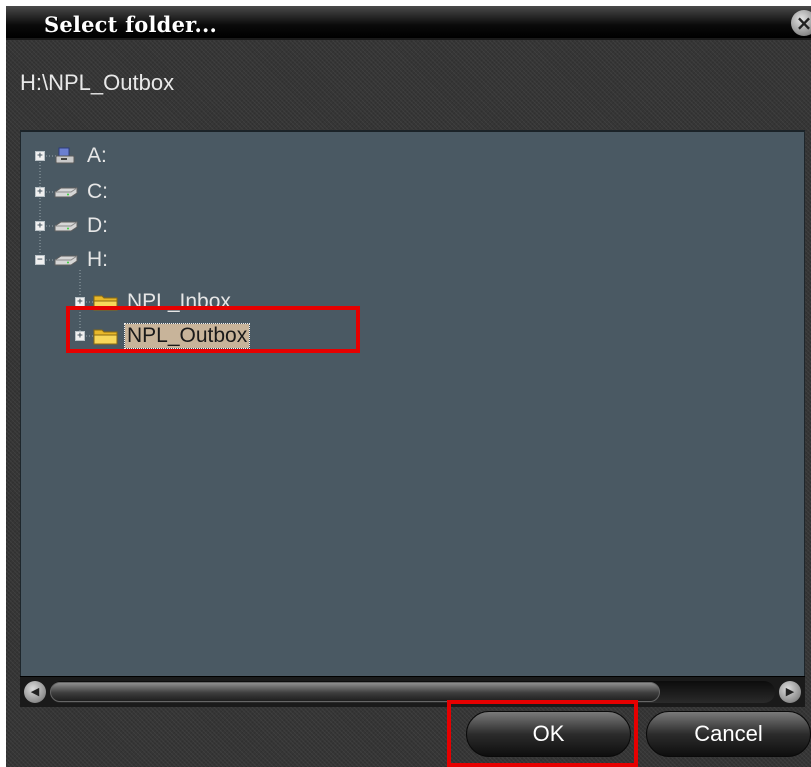 This screenshot has height=767, width=811. I want to click on scroll-right-icon: ▶, so click(790, 692).